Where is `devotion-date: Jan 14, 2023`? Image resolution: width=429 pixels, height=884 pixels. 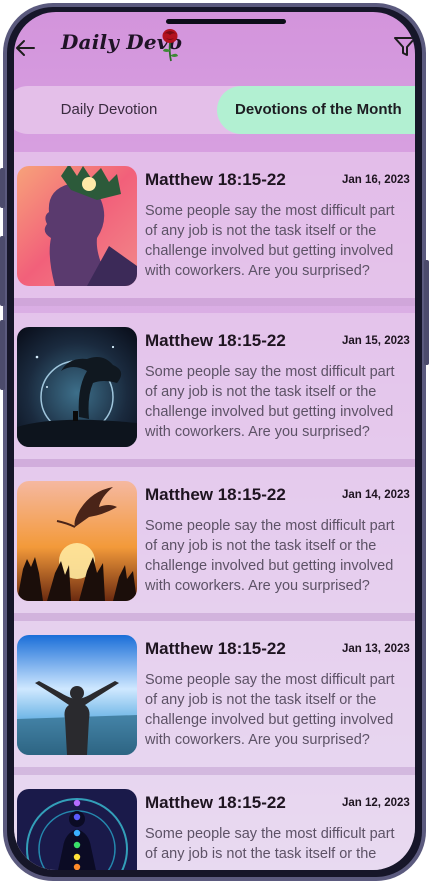
devotion-date: Jan 14, 2023 is located at coordinates (376, 495).